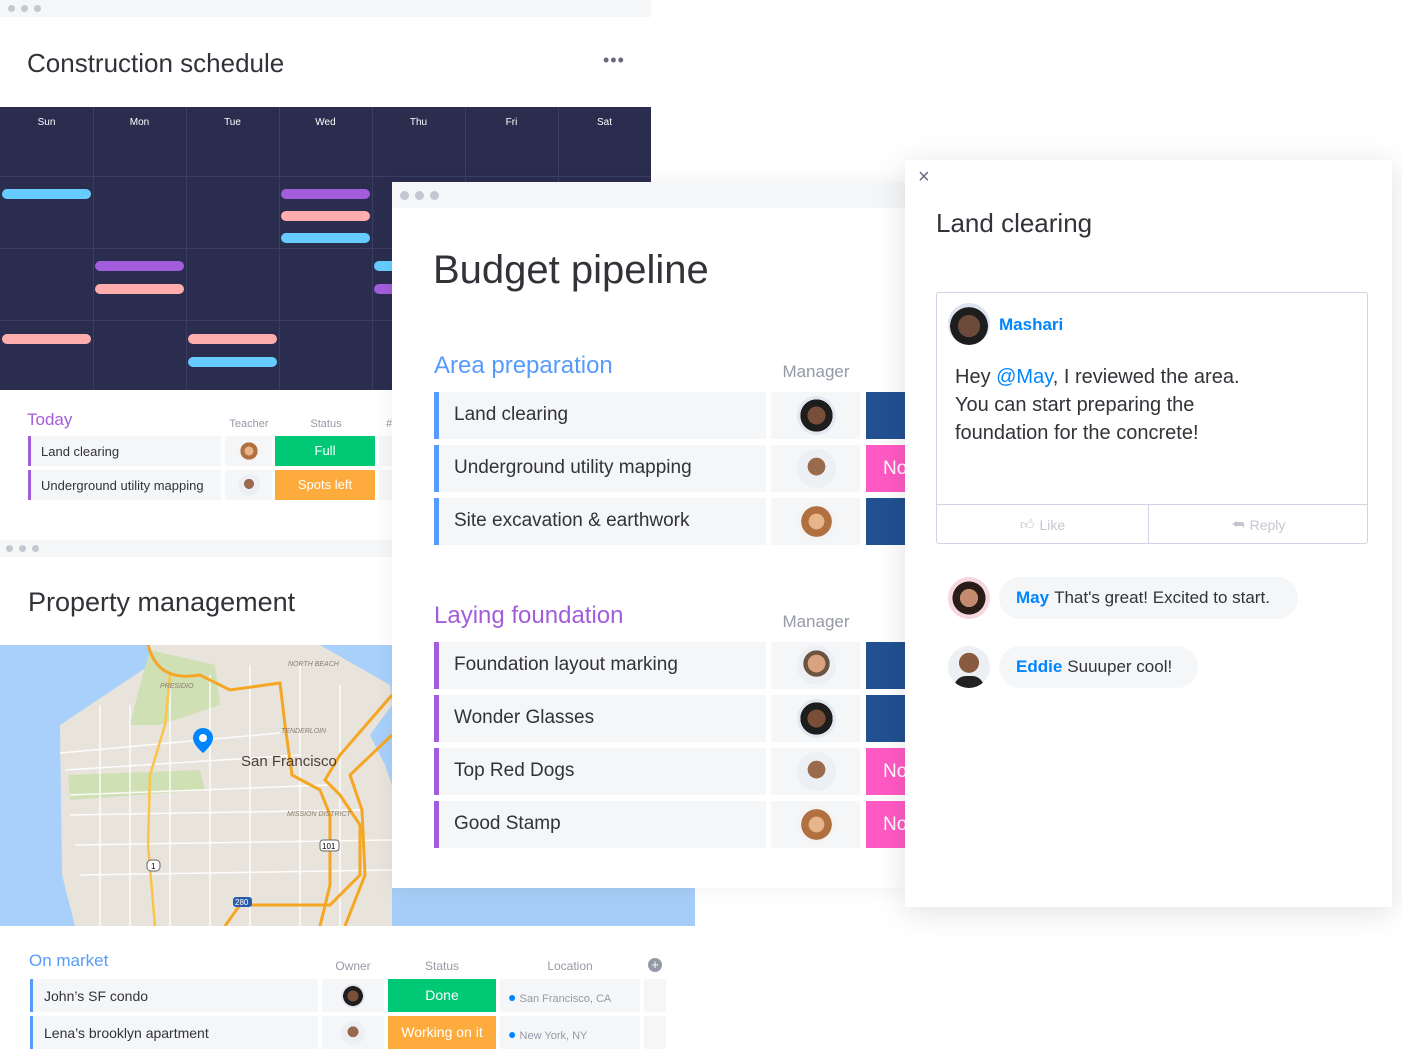  I want to click on column-header-teacher: Teacher, so click(249, 424).